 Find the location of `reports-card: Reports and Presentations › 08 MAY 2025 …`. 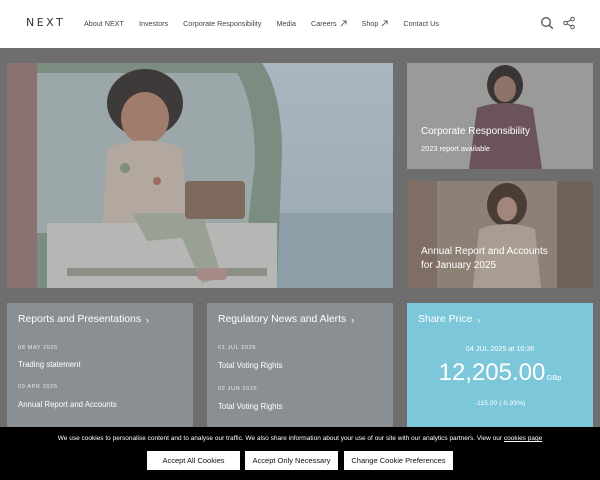

reports-card: Reports and Presentations › 08 MAY 2025 … is located at coordinates (100, 368).